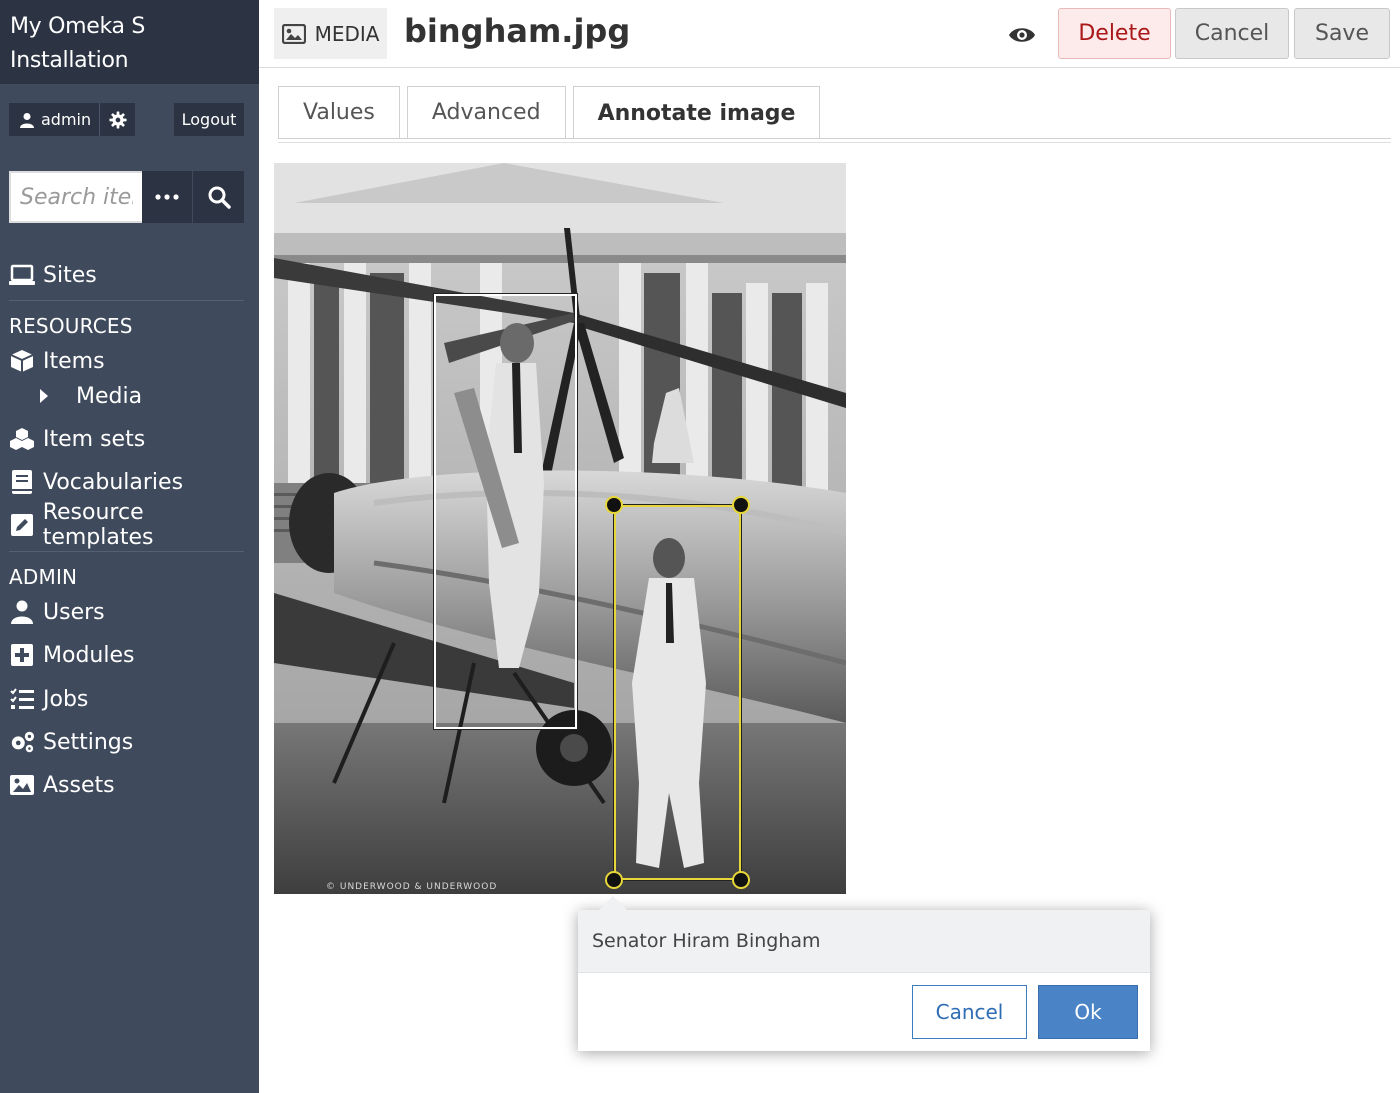 The width and height of the screenshot is (1400, 1093). What do you see at coordinates (113, 482) in the screenshot?
I see `nav-vocabularies-label: Vocabularies` at bounding box center [113, 482].